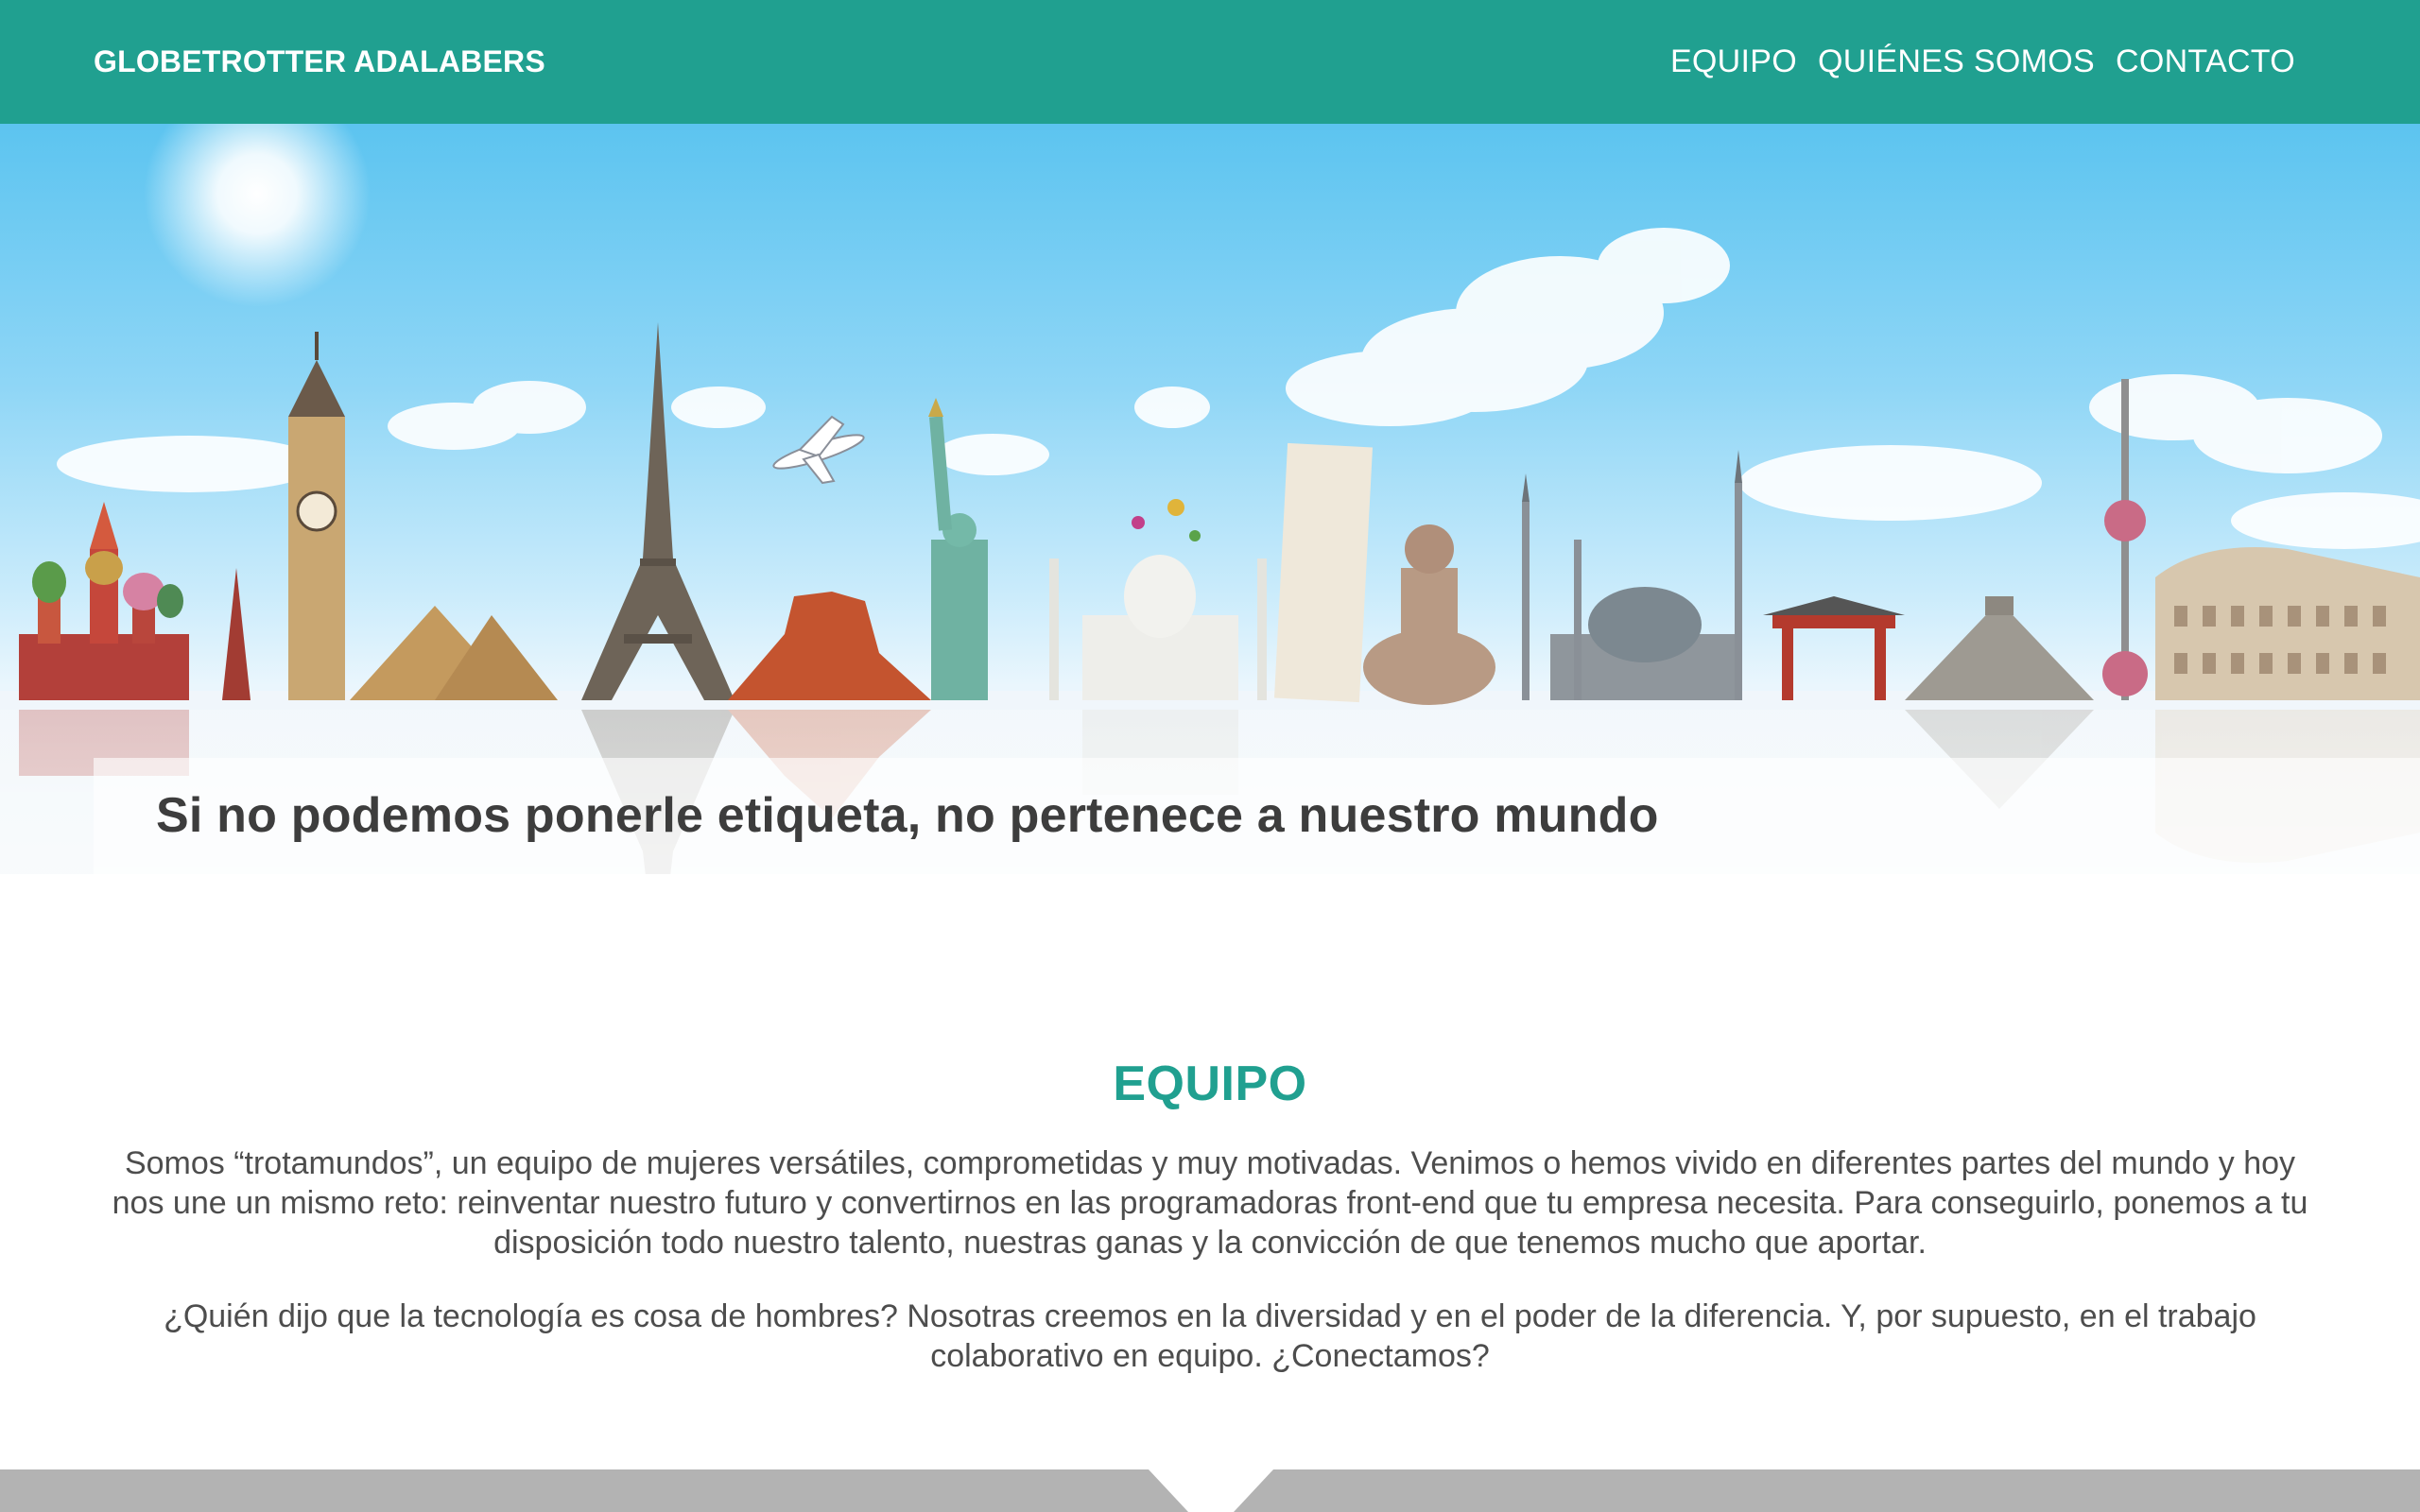  Describe the element at coordinates (1324, 572) in the screenshot. I see `leaning-tower-of-pisa-icon` at that location.